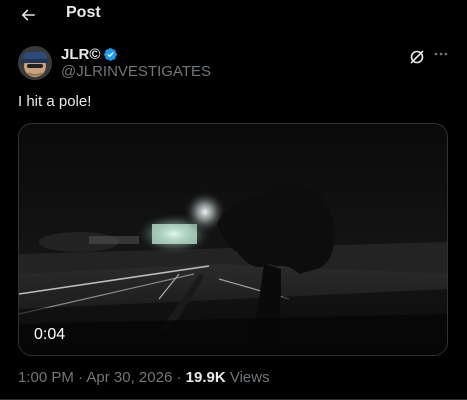 This screenshot has height=400, width=467. I want to click on post-date: Apr 30, 2026, so click(129, 377).